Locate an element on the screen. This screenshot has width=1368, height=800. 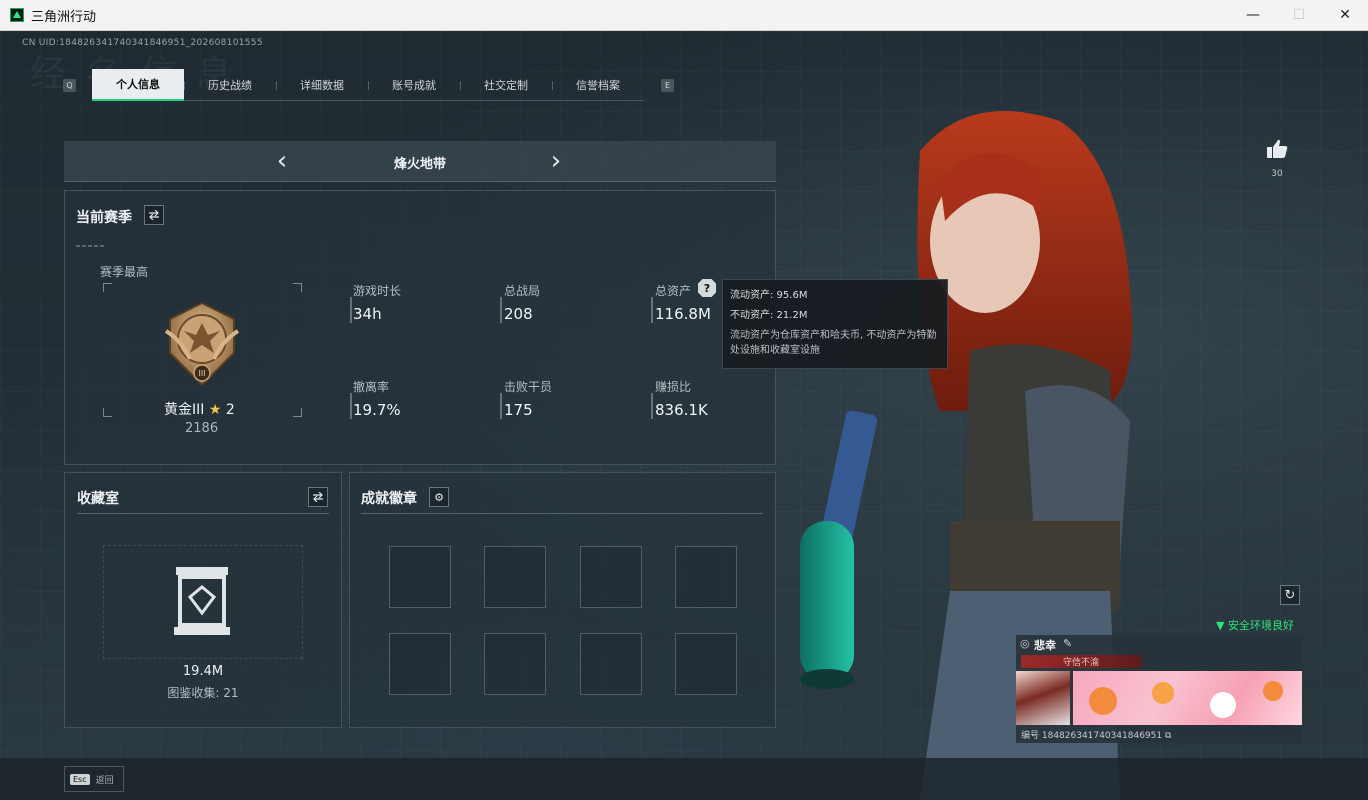
tooltip-description: 流动资产为仓库资产和哈夫币, 不动资产为特勤处设施和收藏室设施 is located at coordinates (833, 343).